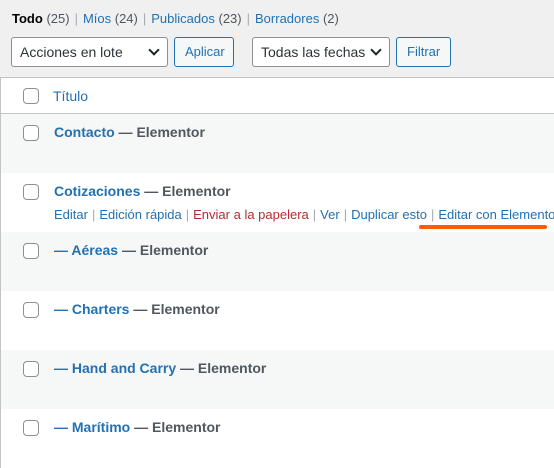 Image resolution: width=554 pixels, height=468 pixels. Describe the element at coordinates (58, 18) in the screenshot. I see `filter-all-count: (25)` at that location.